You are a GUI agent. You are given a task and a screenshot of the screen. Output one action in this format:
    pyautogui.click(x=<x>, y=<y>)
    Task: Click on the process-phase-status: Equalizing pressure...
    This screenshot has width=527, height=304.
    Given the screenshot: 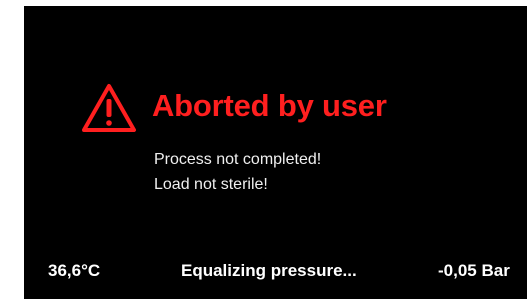 What is the action you would take?
    pyautogui.click(x=269, y=270)
    